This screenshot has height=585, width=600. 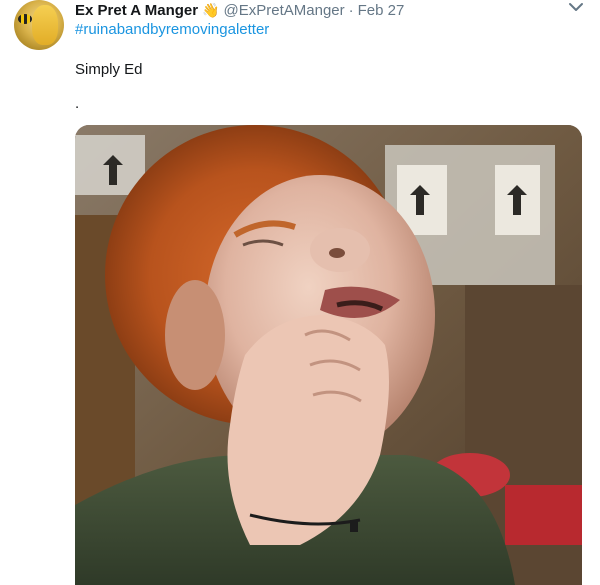 What do you see at coordinates (284, 10) in the screenshot?
I see `author-handle: @ExPretAManger` at bounding box center [284, 10].